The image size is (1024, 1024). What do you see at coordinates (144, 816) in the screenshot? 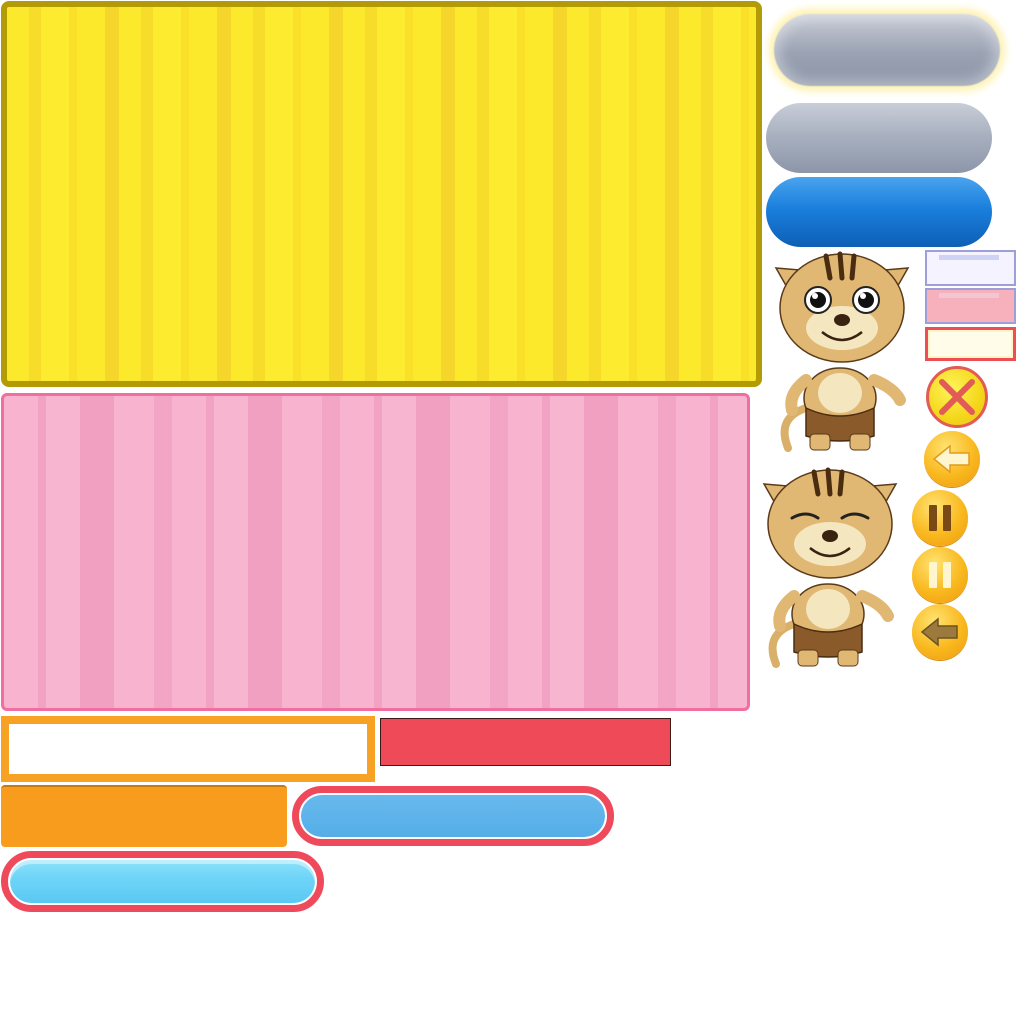
I see `orange-bar` at bounding box center [144, 816].